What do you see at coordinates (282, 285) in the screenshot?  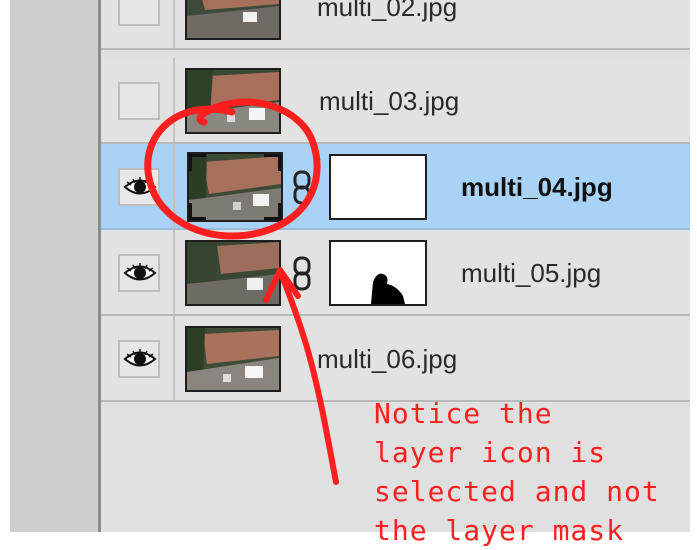 I see `annotation-arrow-head` at bounding box center [282, 285].